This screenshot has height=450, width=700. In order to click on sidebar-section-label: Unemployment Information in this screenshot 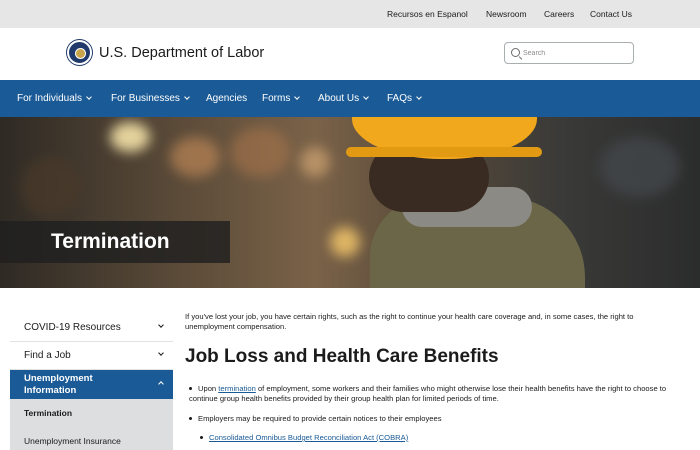, I will do `click(58, 384)`.